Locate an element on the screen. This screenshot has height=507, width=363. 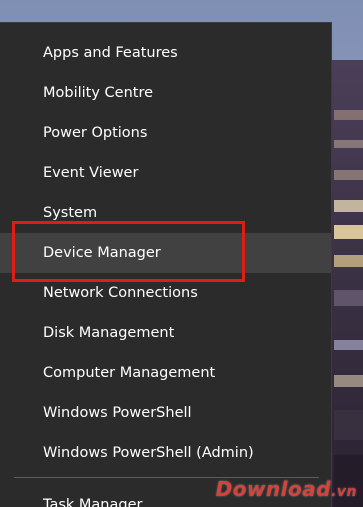
menu-item-computer-management: Computer Management is located at coordinates (165, 373).